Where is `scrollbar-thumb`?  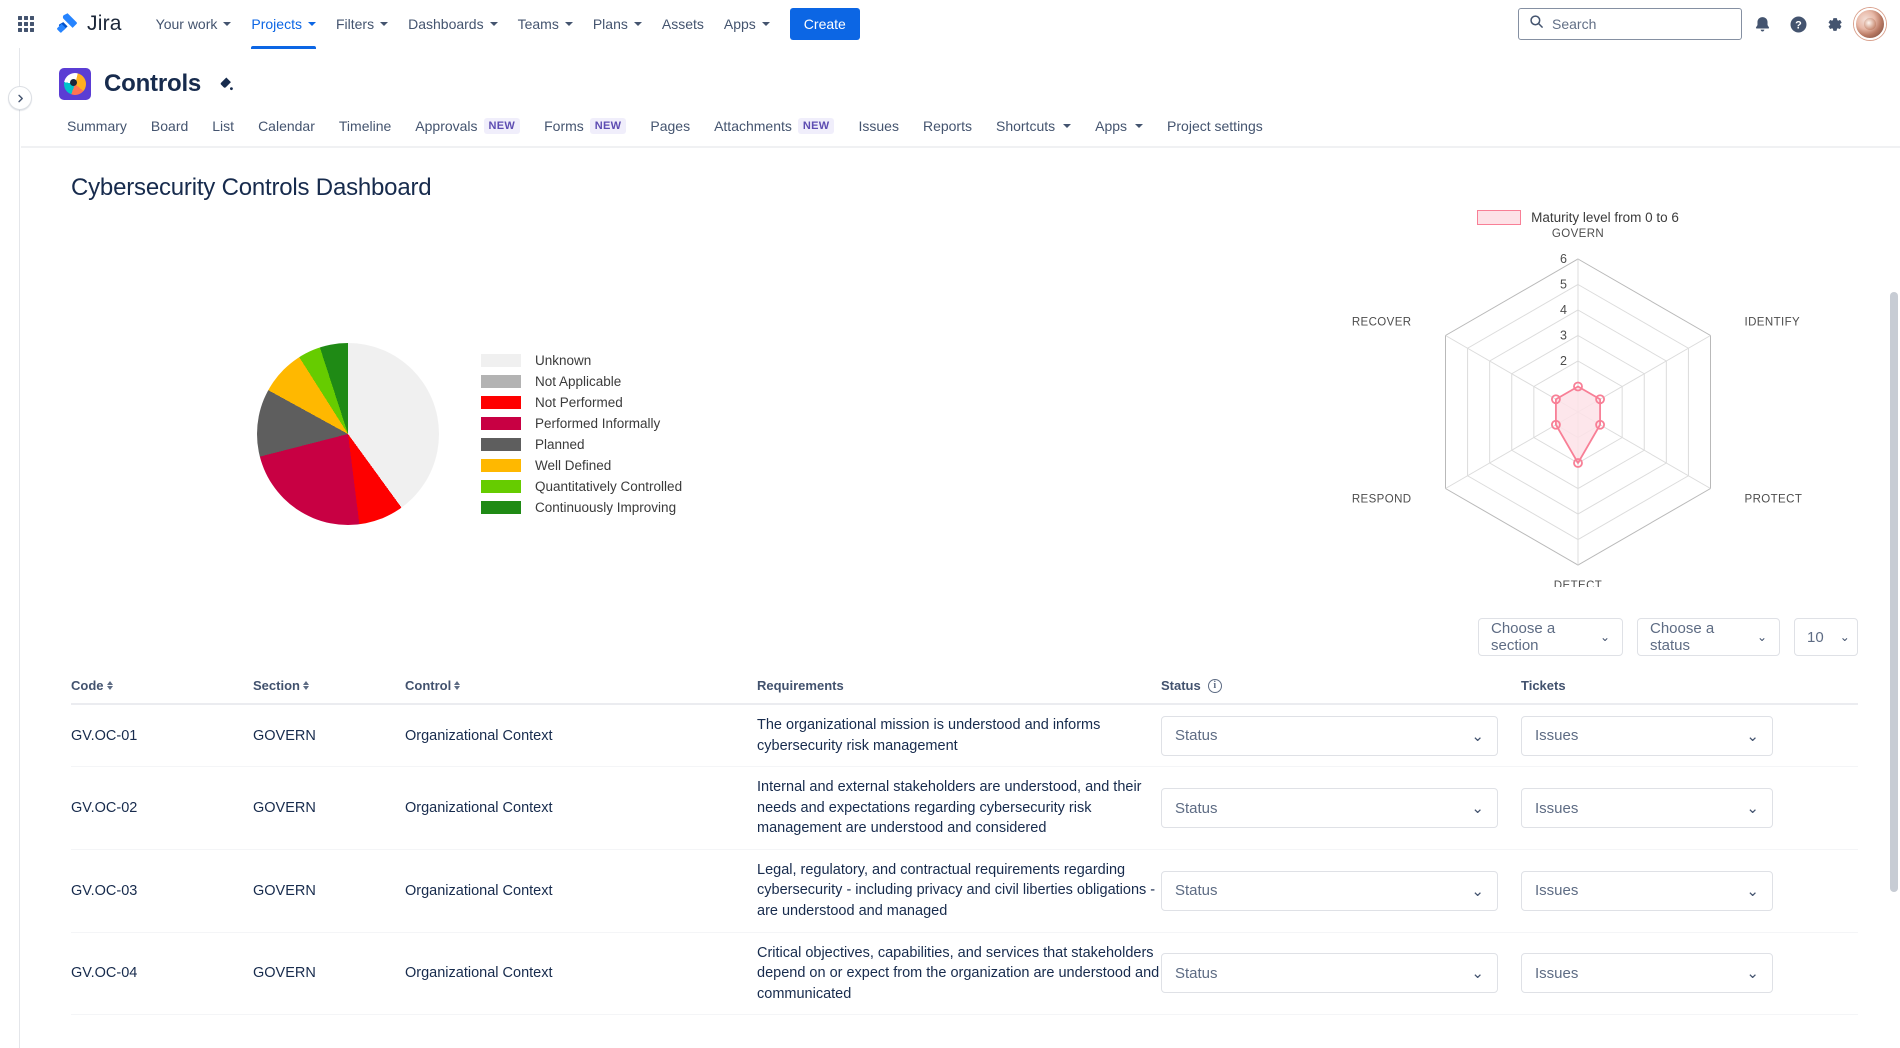 scrollbar-thumb is located at coordinates (1894, 592).